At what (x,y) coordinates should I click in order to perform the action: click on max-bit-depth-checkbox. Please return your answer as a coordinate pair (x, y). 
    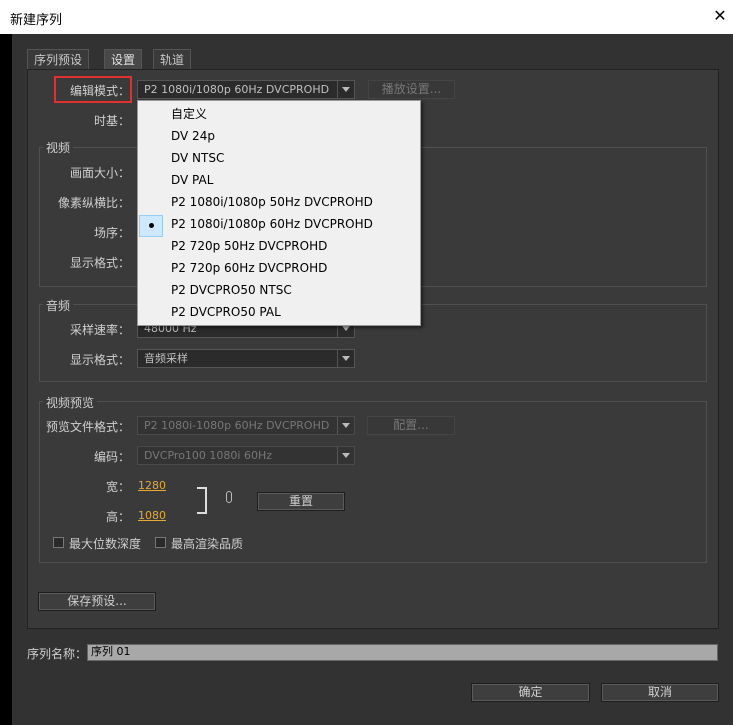
    Looking at the image, I should click on (58, 542).